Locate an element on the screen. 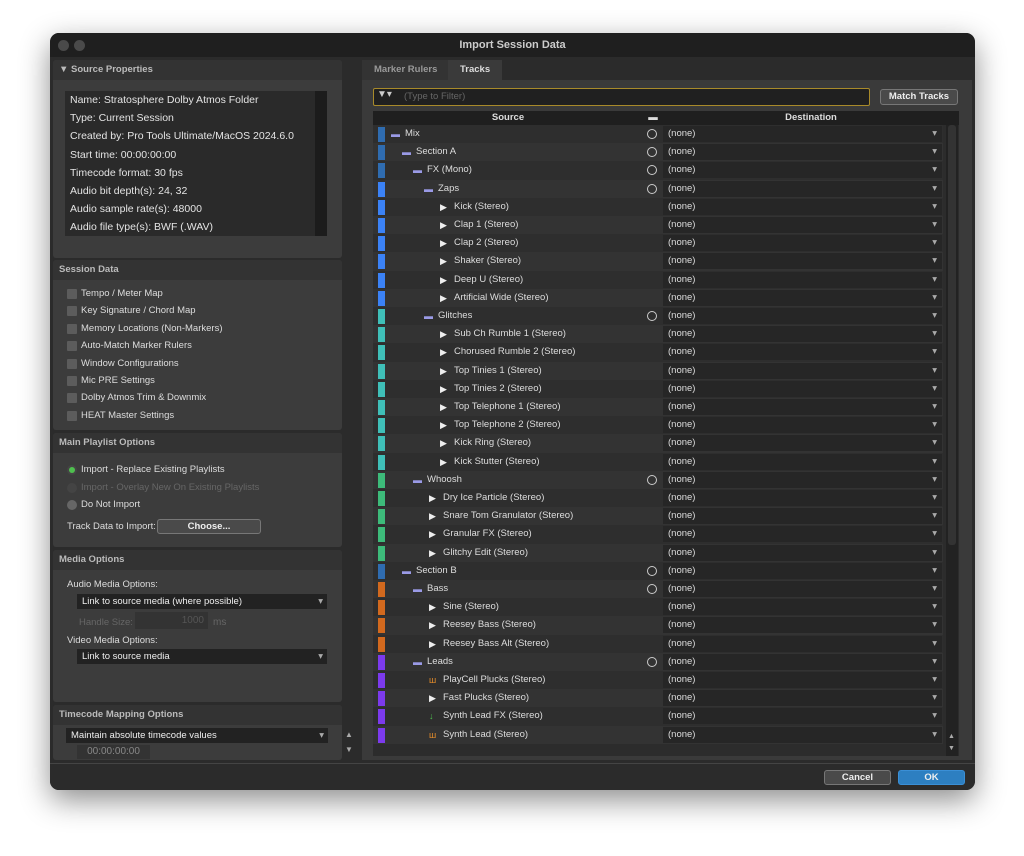  checkbox-tempo-meter-map is located at coordinates (72, 294).